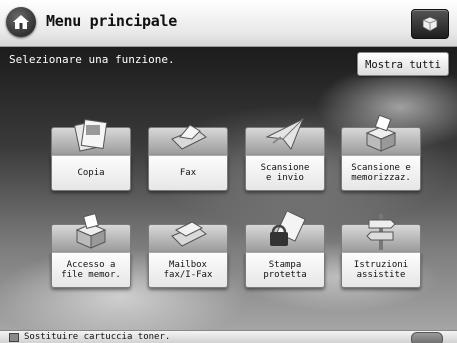  What do you see at coordinates (228, 336) in the screenshot?
I see `status-bar: Sostituire cartuccia toner.` at bounding box center [228, 336].